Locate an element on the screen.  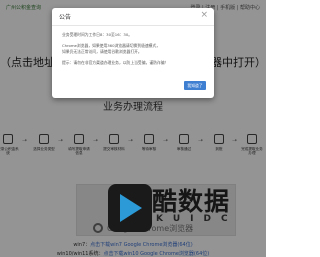
modal-header: 公告 × is located at coordinates (133, 17).